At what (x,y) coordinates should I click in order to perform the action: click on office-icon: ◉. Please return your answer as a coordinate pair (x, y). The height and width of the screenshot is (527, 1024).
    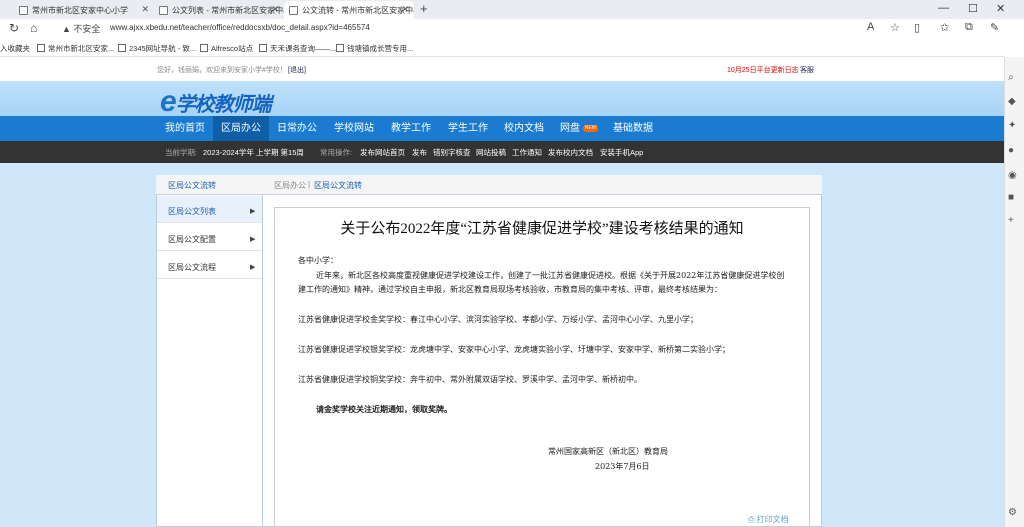
    Looking at the image, I should click on (1012, 175).